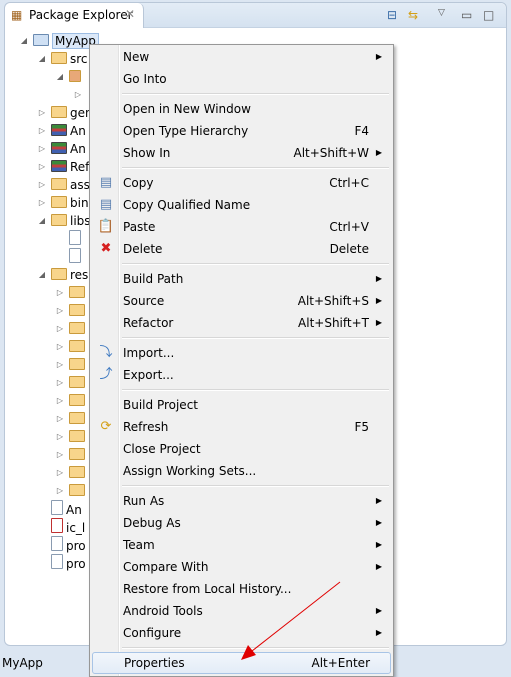  I want to click on annotation-arrow, so click(291, 620).